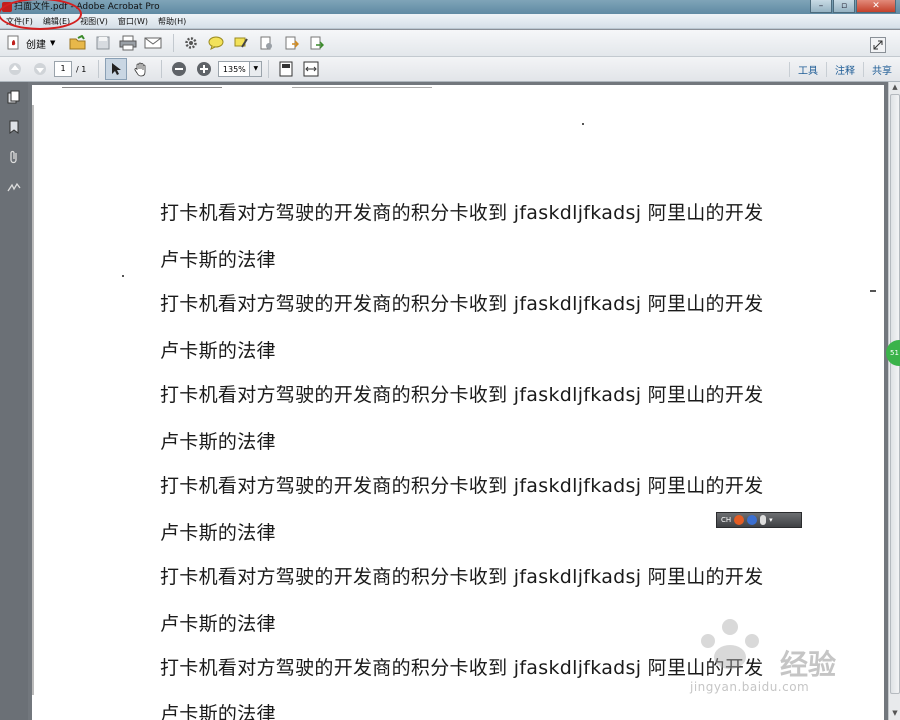 Image resolution: width=900 pixels, height=720 pixels. I want to click on create-button: 创建 ▼, so click(30, 43).